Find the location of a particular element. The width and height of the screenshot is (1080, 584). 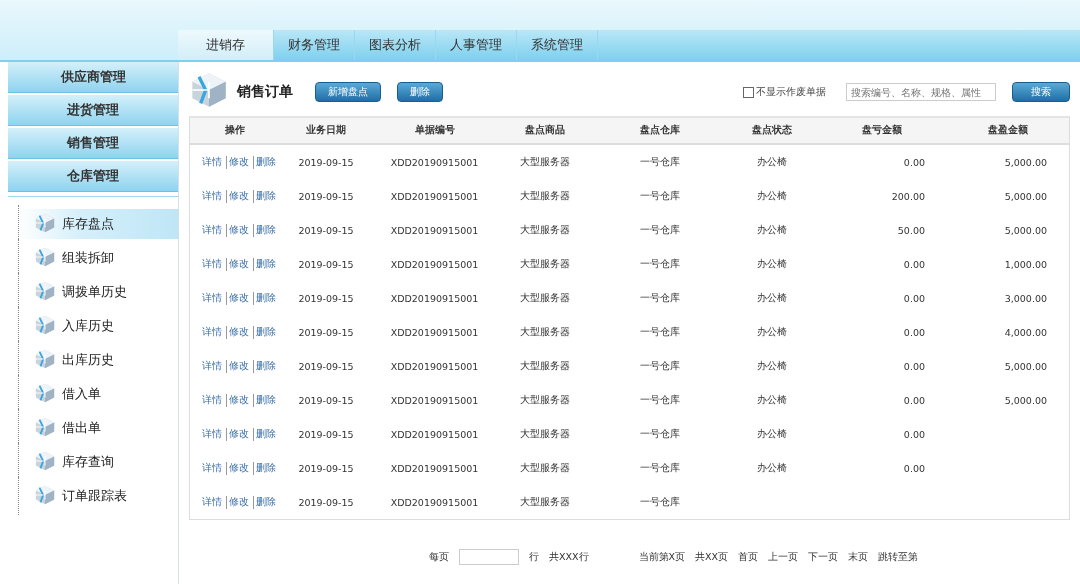

sidebar-item: 借出单 is located at coordinates (98, 428).